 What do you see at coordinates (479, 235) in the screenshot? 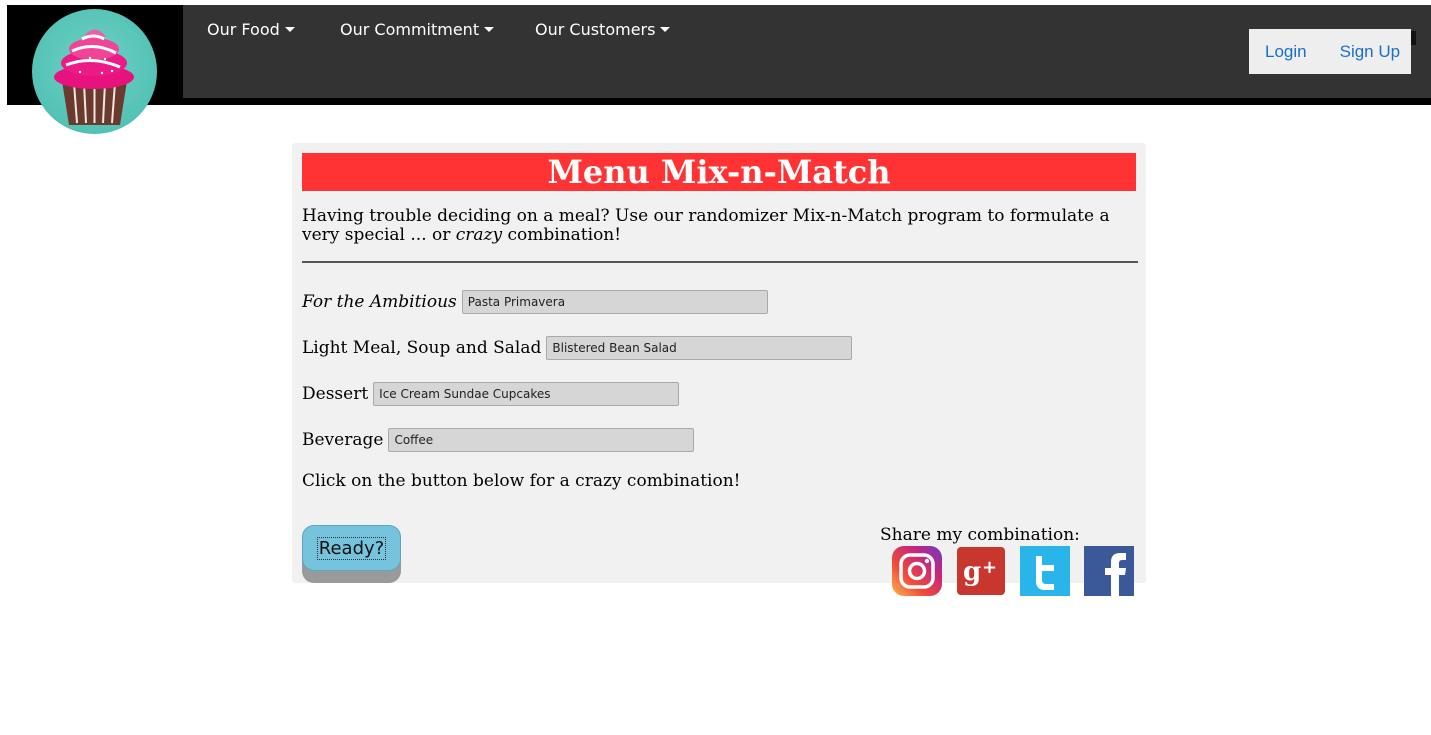
I see `intro-text-emphasis: crazy` at bounding box center [479, 235].